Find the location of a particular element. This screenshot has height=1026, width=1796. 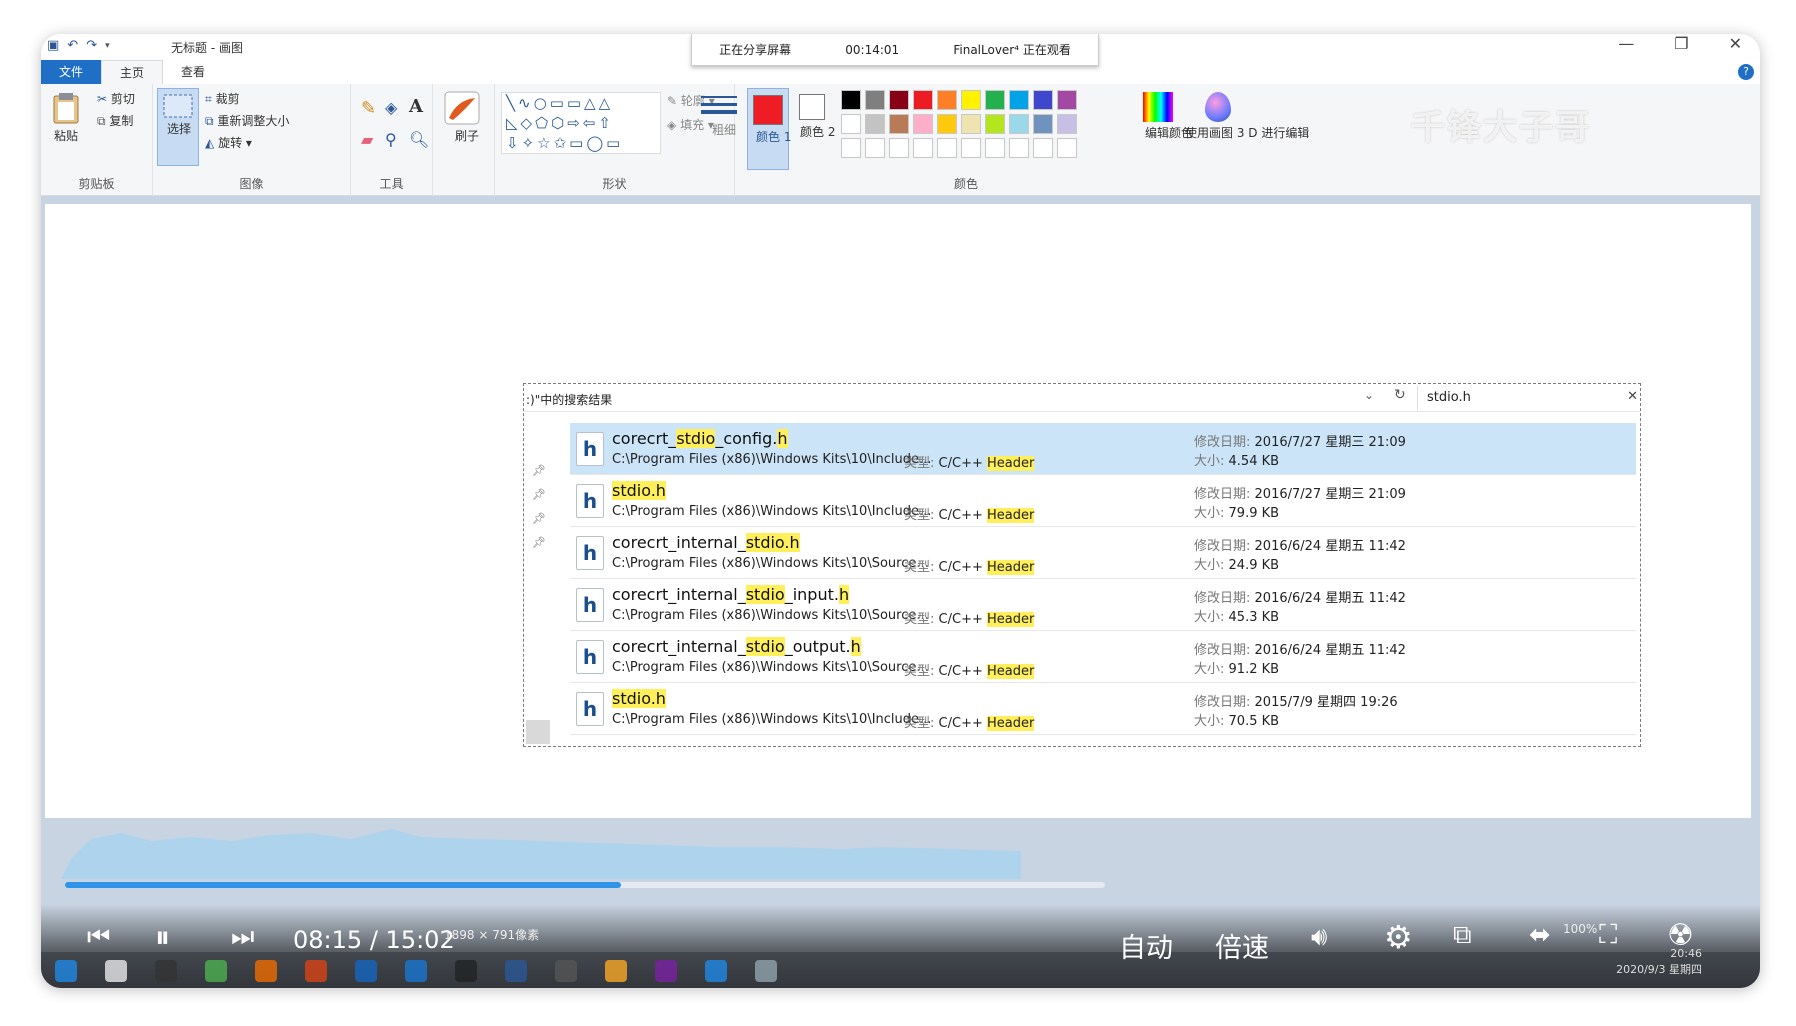

firefox-icon is located at coordinates (266, 971).